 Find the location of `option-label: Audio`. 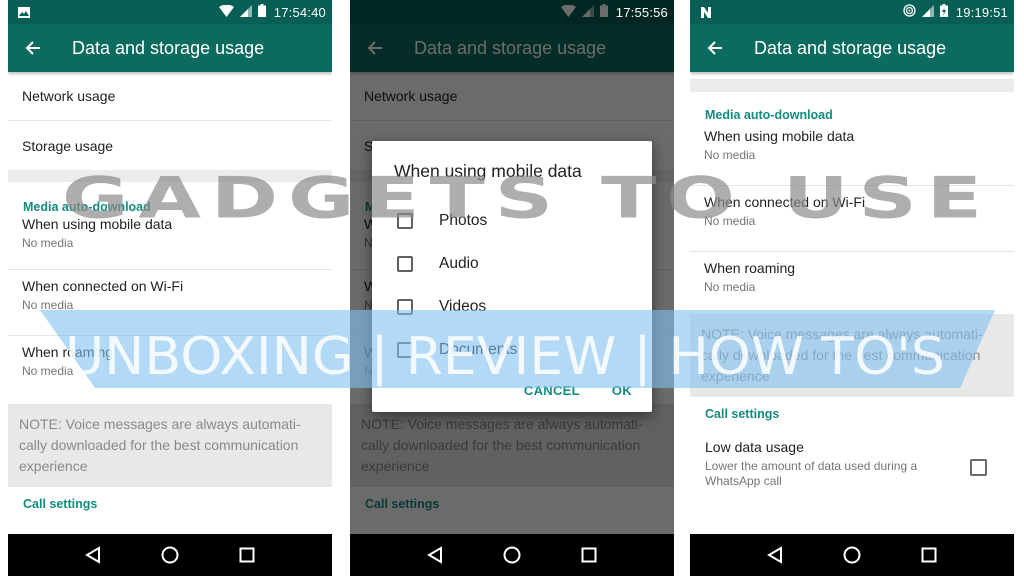

option-label: Audio is located at coordinates (459, 263).